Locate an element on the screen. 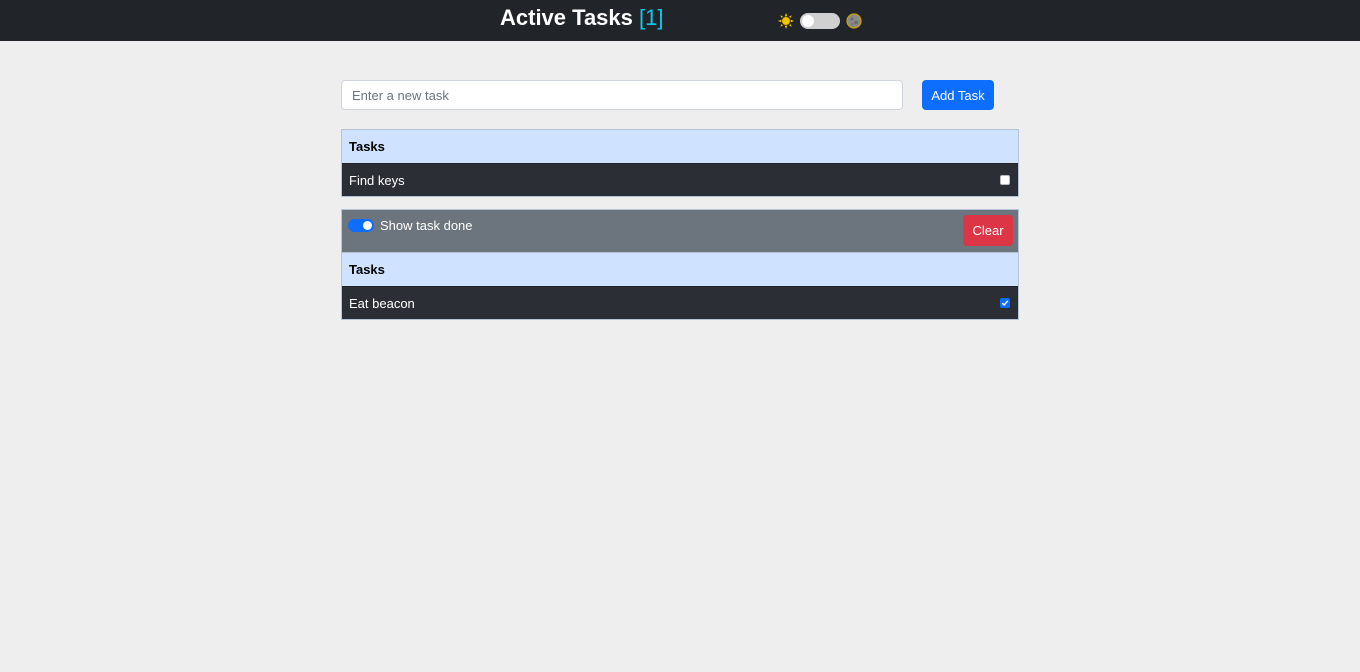 The width and height of the screenshot is (1360, 672). show-done-label: Show task done is located at coordinates (426, 225).